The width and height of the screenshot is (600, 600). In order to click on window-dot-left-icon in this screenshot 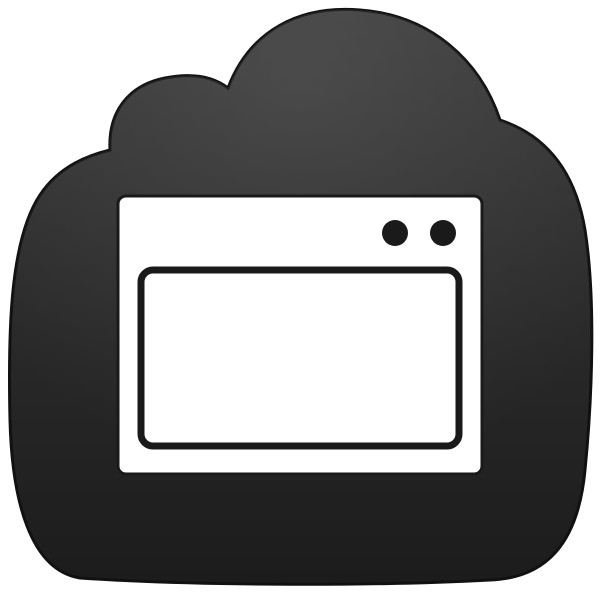, I will do `click(395, 233)`.